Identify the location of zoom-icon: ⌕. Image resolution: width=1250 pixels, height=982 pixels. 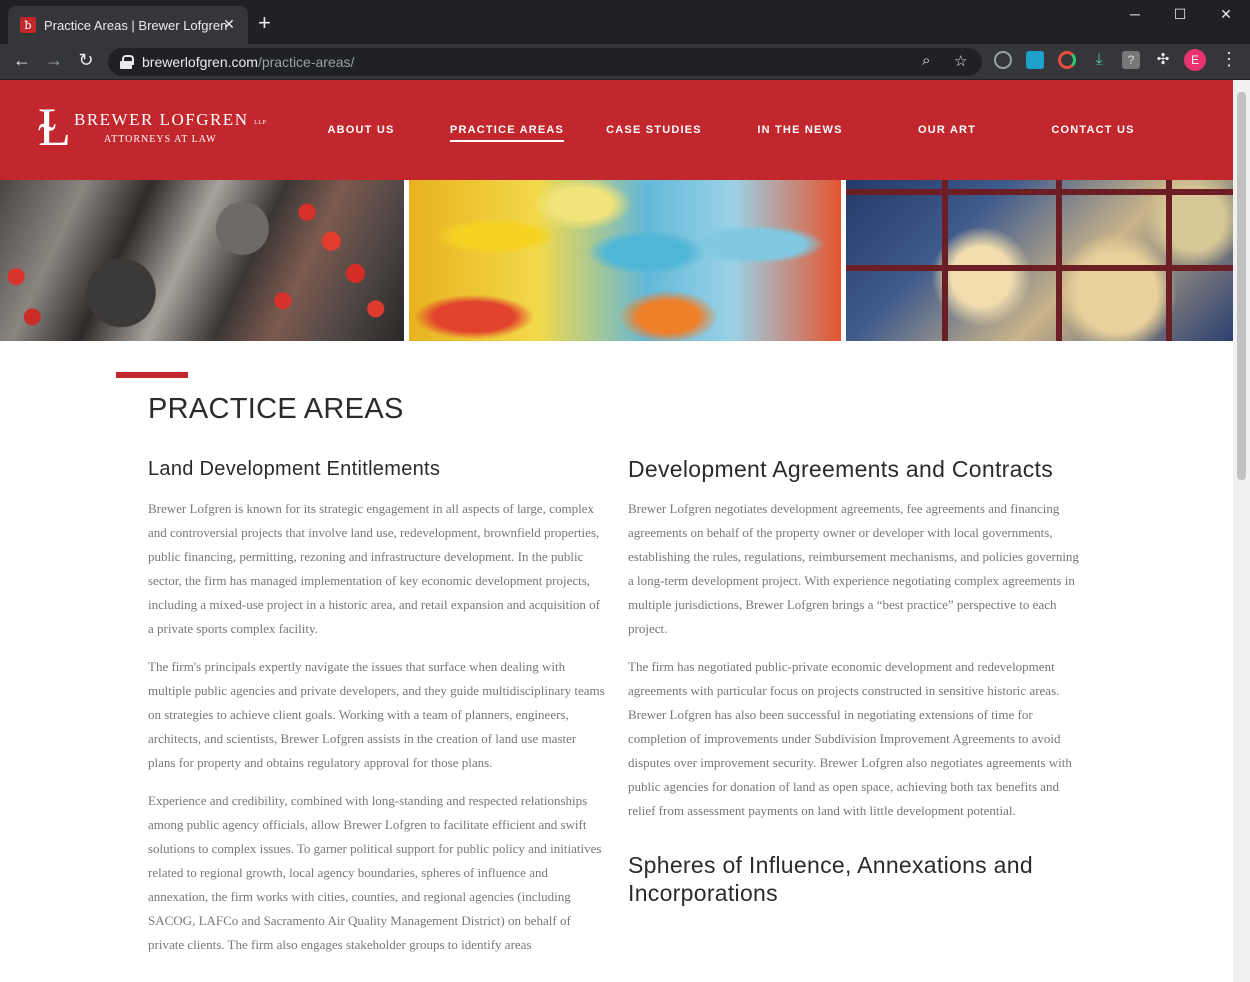
(926, 60).